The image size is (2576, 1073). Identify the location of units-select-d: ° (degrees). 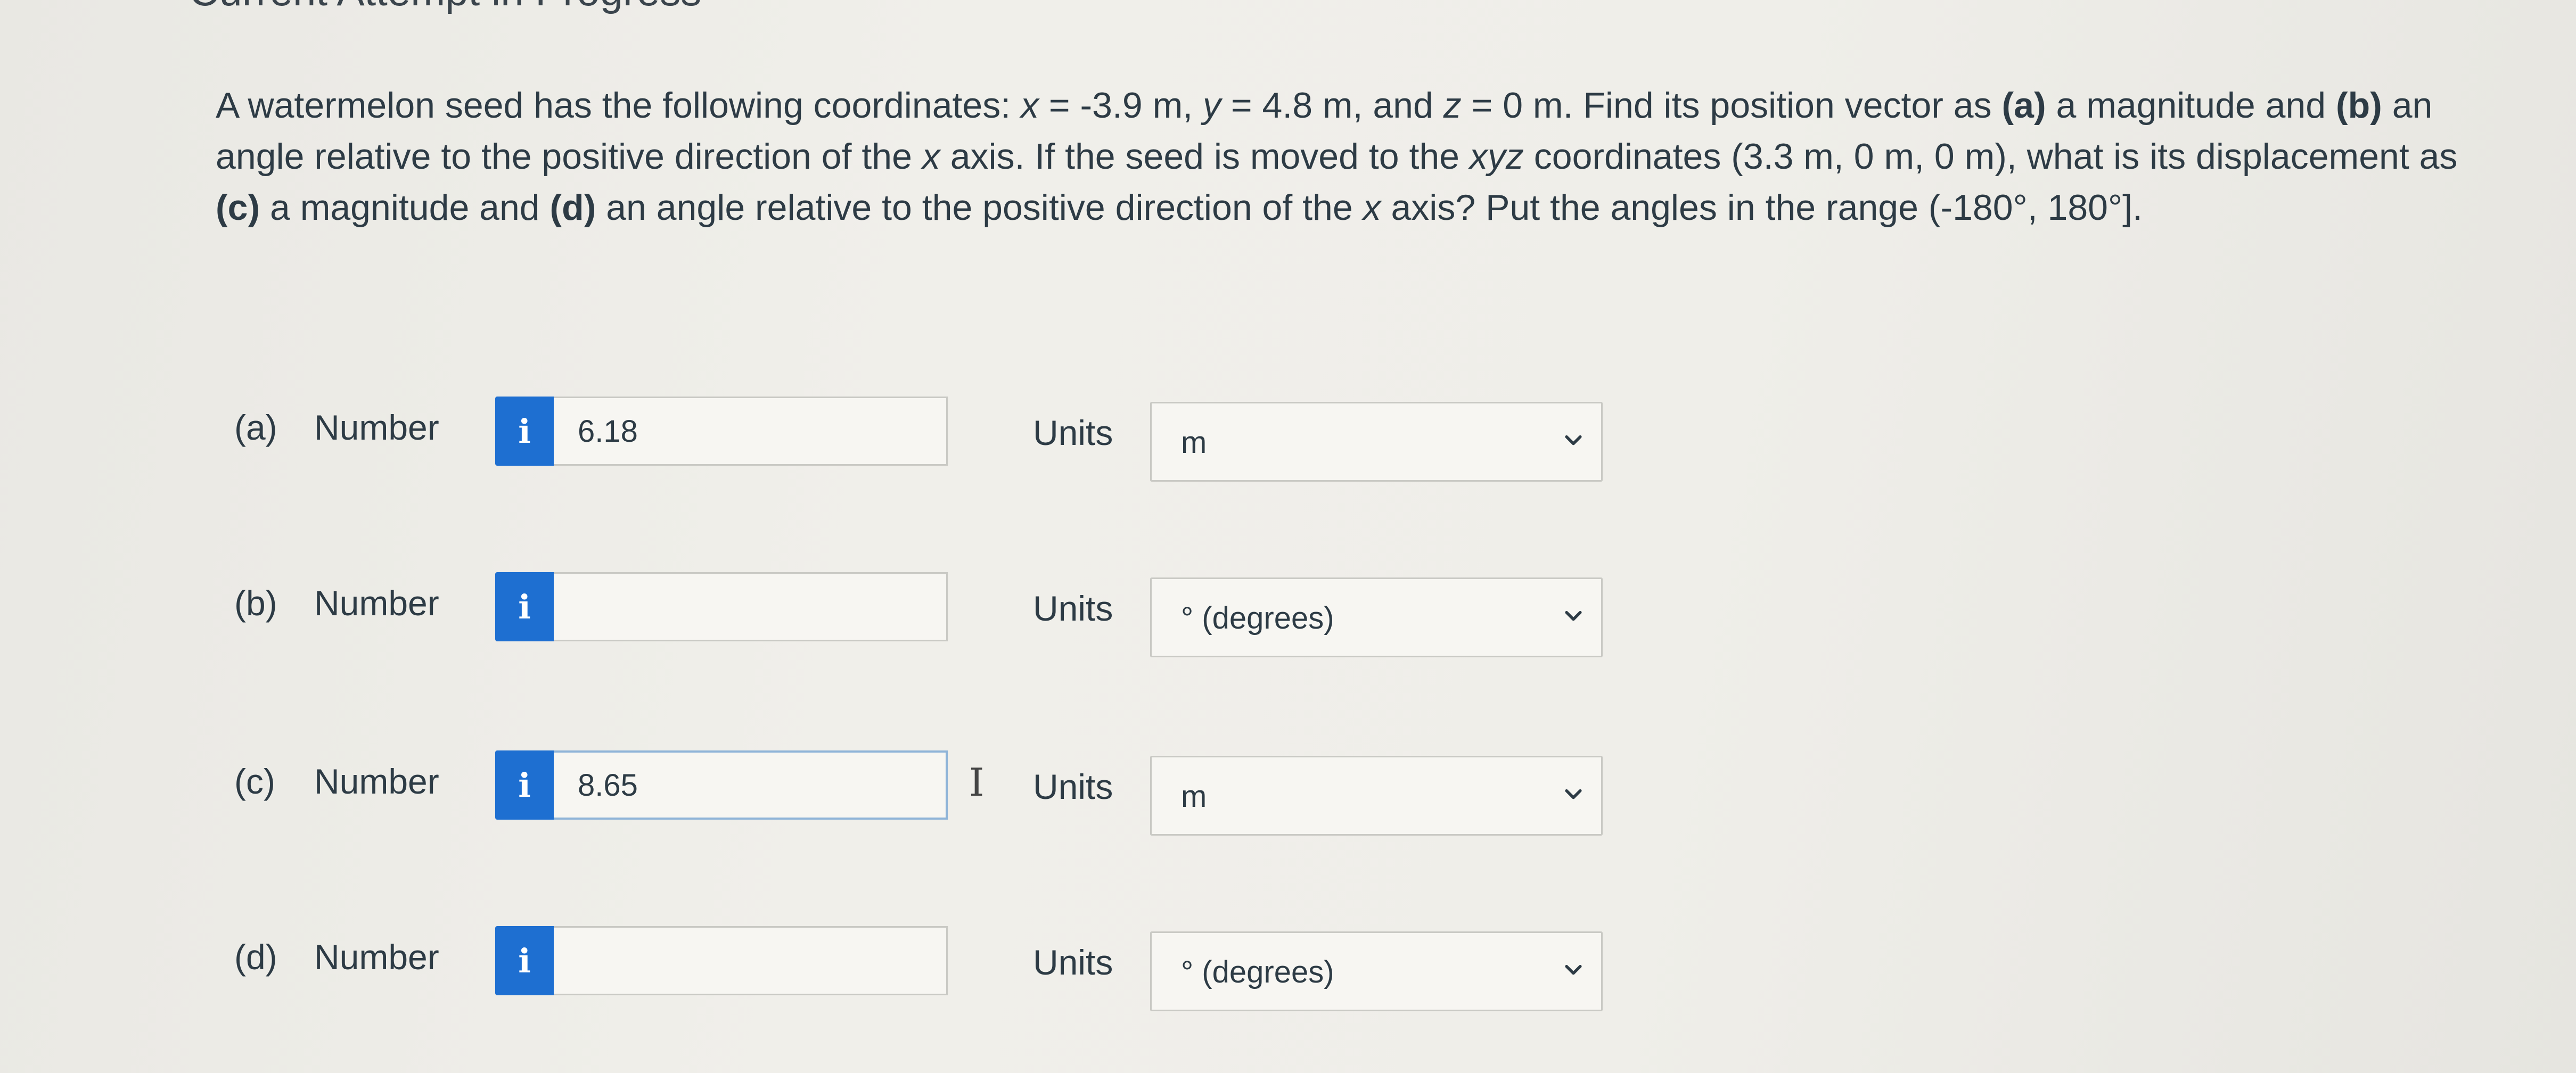
(1376, 971).